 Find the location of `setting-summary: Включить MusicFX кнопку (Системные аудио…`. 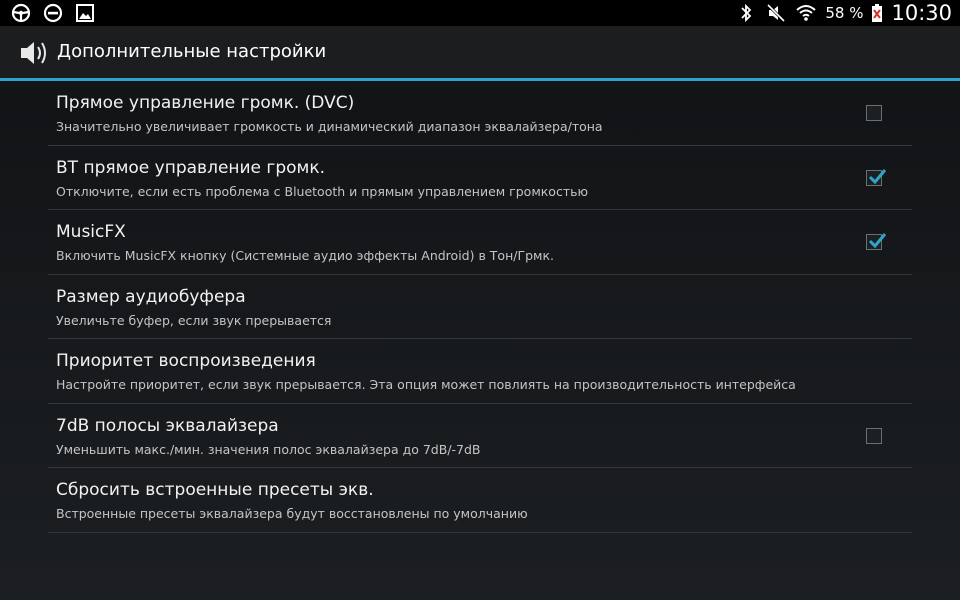

setting-summary: Включить MusicFX кнопку (Системные аудио… is located at coordinates (305, 255).